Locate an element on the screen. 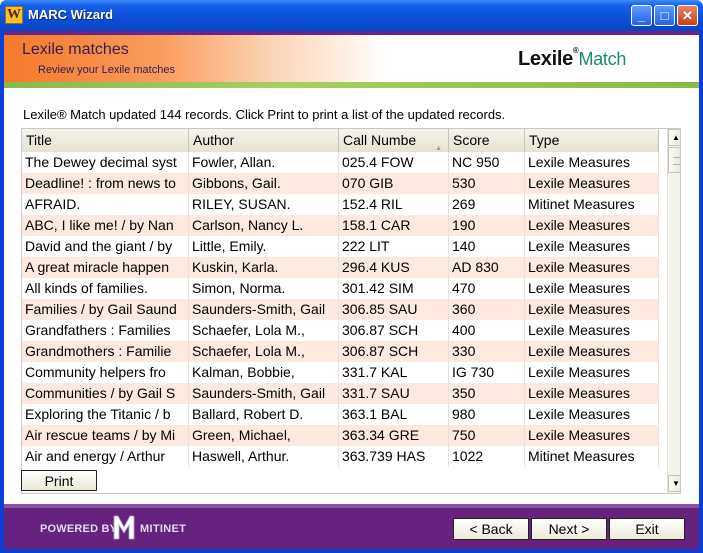 Image resolution: width=703 pixels, height=553 pixels. back-button: < Back is located at coordinates (491, 529).